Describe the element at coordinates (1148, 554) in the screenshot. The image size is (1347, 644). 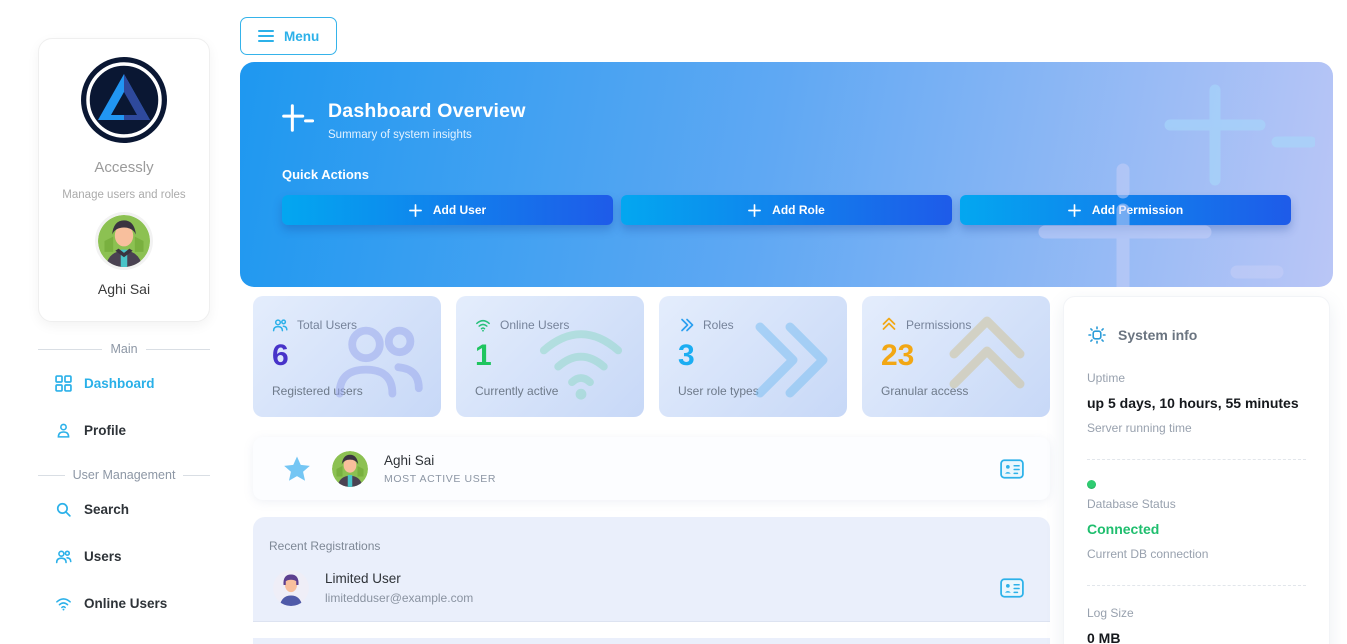
I see `database-status-caption: Current DB connection` at that location.